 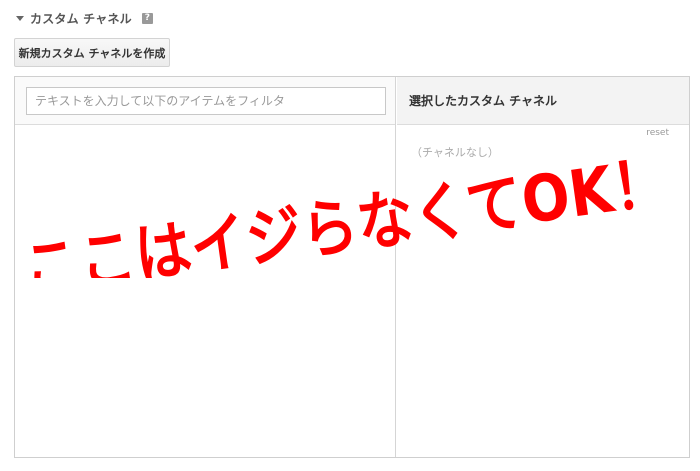 I want to click on create-custom-channel-button: 新規カスタム チャネルを作成, so click(x=92, y=52).